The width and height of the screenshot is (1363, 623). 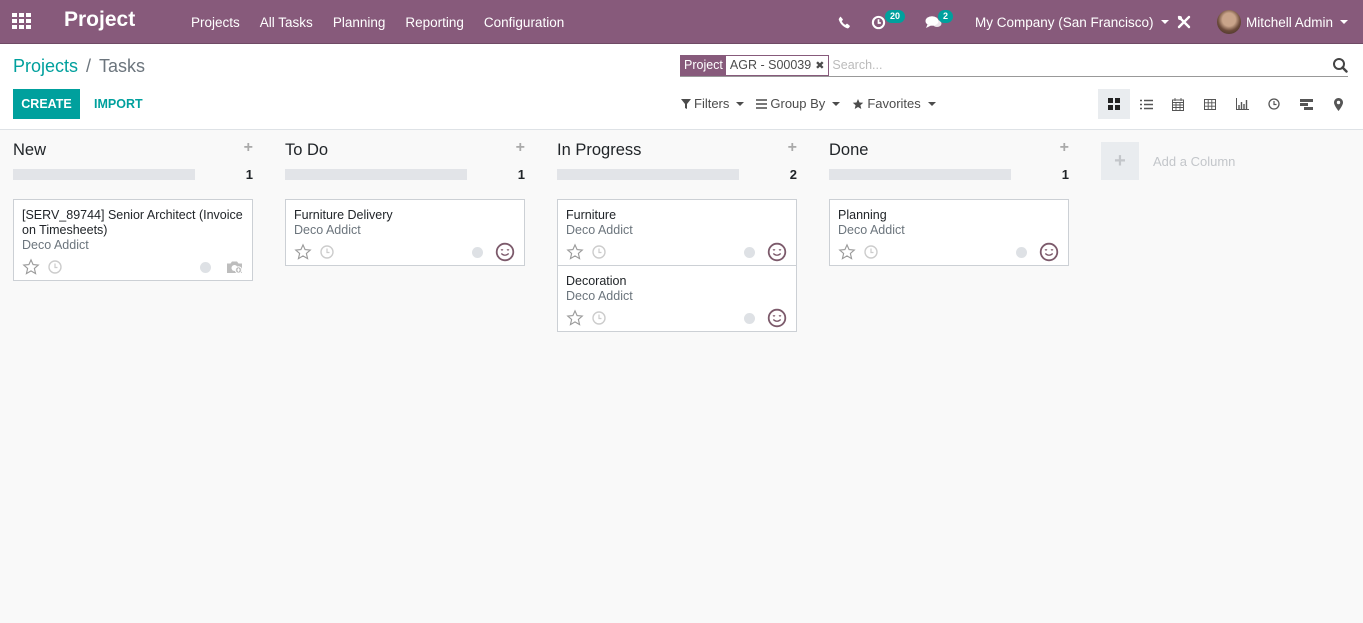 What do you see at coordinates (686, 103) in the screenshot?
I see `filter-icon` at bounding box center [686, 103].